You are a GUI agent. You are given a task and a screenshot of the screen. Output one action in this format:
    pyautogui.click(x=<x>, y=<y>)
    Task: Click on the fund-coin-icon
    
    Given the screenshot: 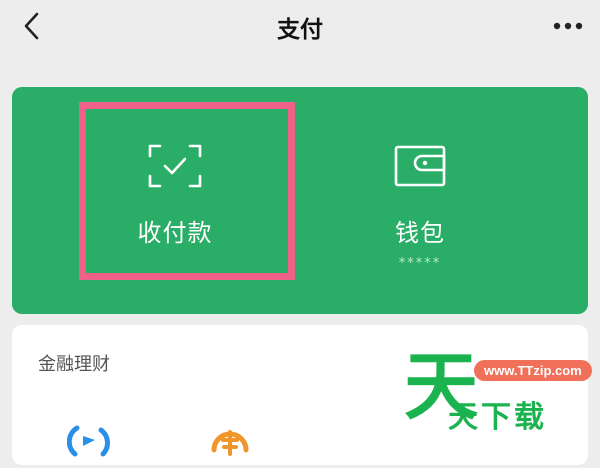 What is the action you would take?
    pyautogui.click(x=230, y=443)
    